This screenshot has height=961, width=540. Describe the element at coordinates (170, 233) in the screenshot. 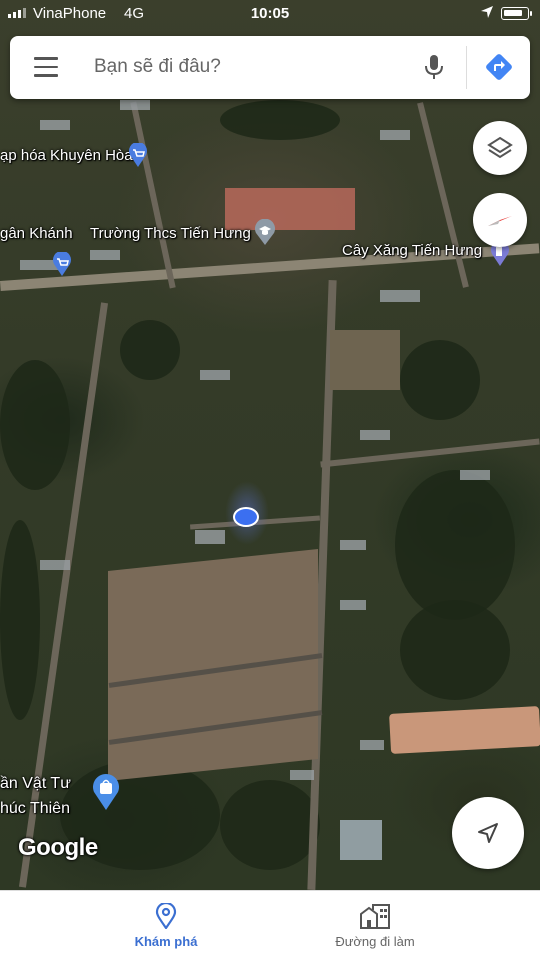

I see `poi-label: Trường Thcs Tiến Hưng` at that location.